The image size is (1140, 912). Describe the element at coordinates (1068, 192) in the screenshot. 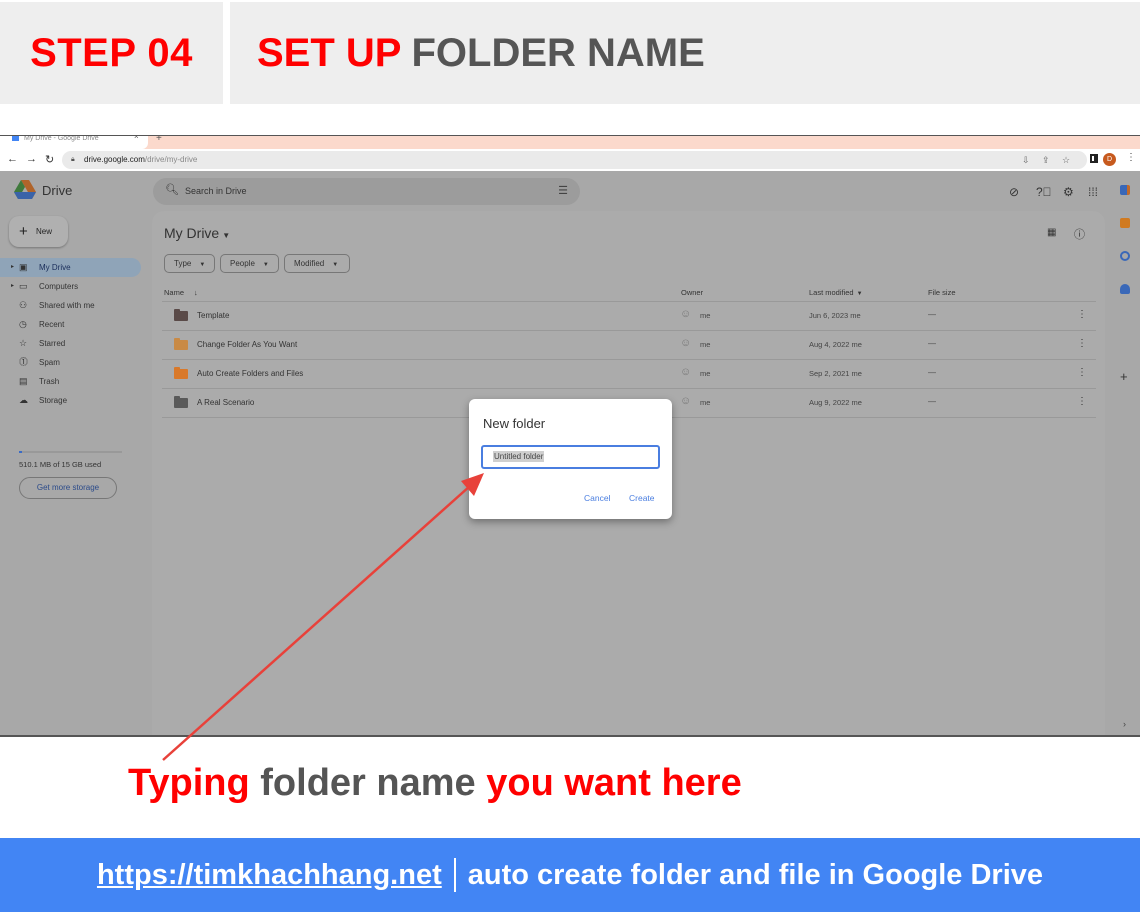

I see `settings-gear-icon: ⚙` at that location.